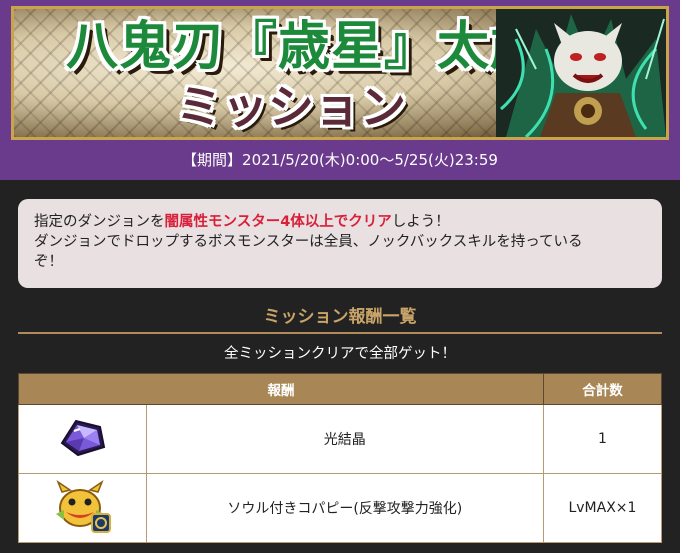 The width and height of the screenshot is (680, 553). Describe the element at coordinates (602, 439) in the screenshot. I see `reward-total: 1` at that location.